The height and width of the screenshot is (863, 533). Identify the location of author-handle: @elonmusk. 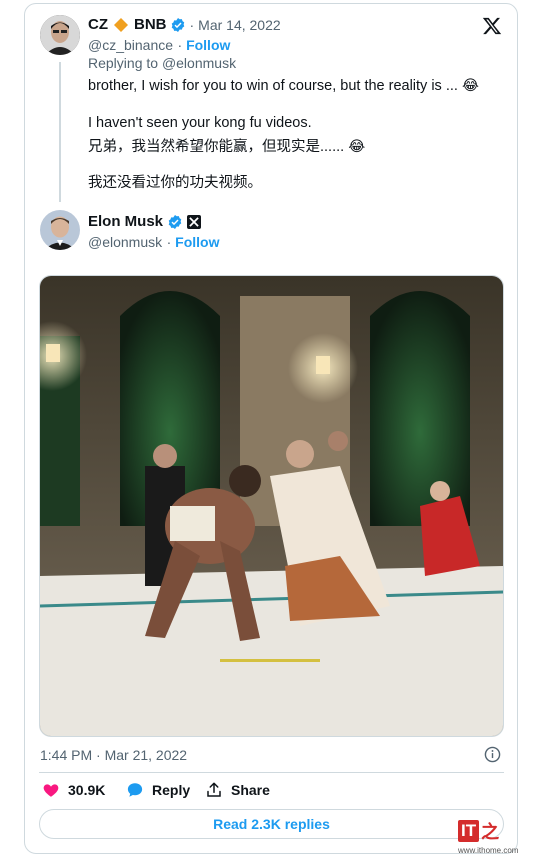
(125, 242).